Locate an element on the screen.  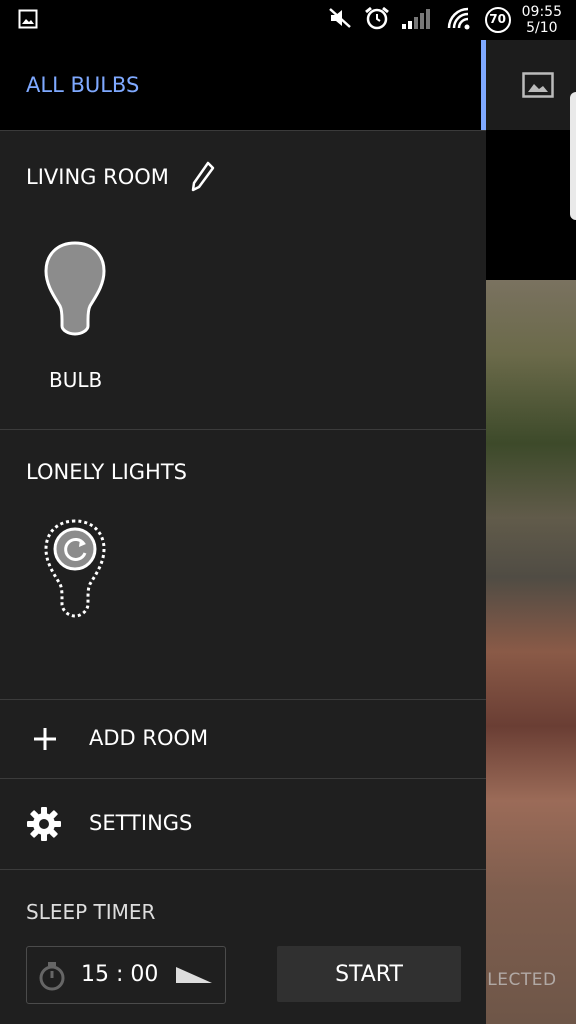
status-date: 5/10 is located at coordinates (542, 28).